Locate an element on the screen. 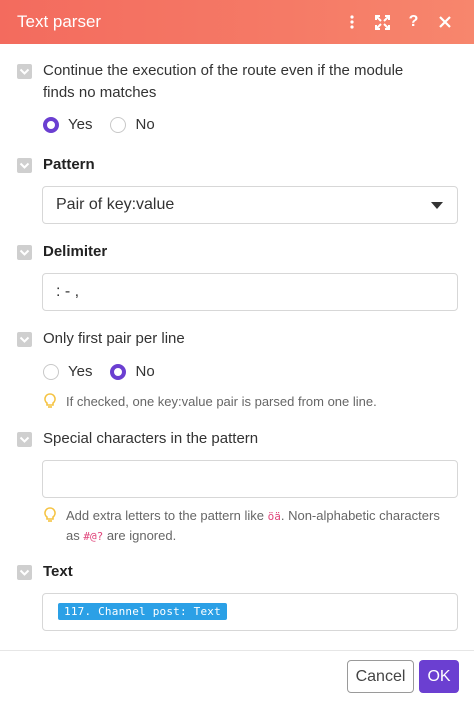 This screenshot has width=474, height=701. text-input: 117. Channel post: Text is located at coordinates (250, 612).